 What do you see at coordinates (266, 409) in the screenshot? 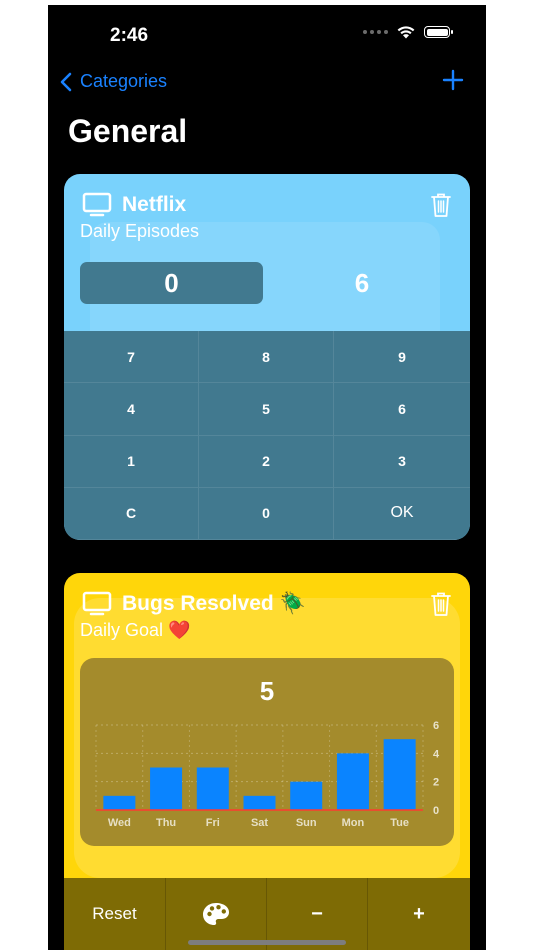
I see `key-5: 5` at bounding box center [266, 409].